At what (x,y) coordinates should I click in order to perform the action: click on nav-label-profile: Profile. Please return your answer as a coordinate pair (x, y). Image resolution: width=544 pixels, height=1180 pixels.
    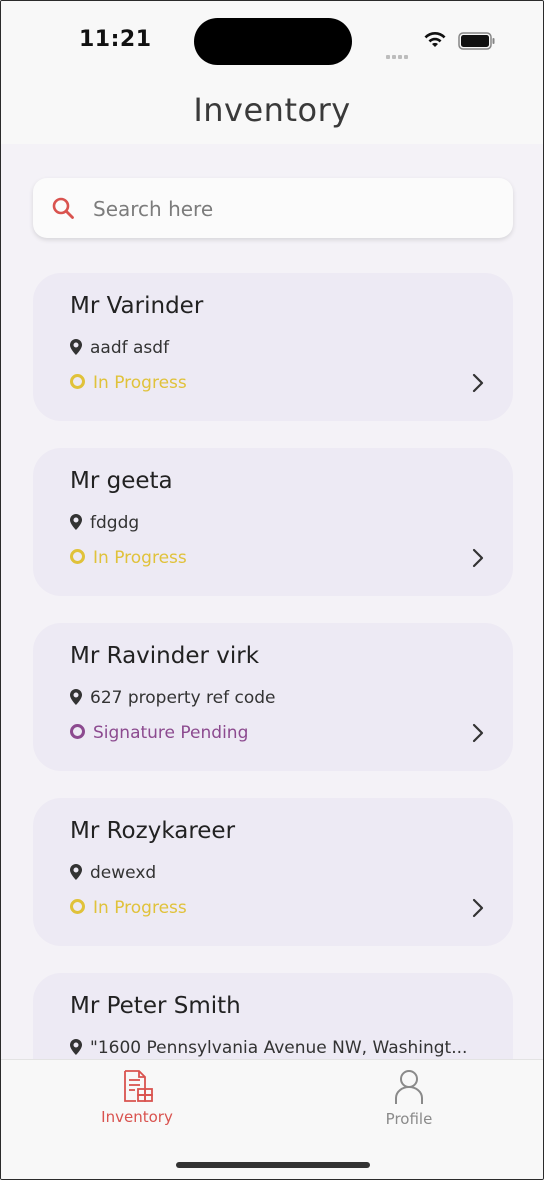
    Looking at the image, I should click on (409, 1119).